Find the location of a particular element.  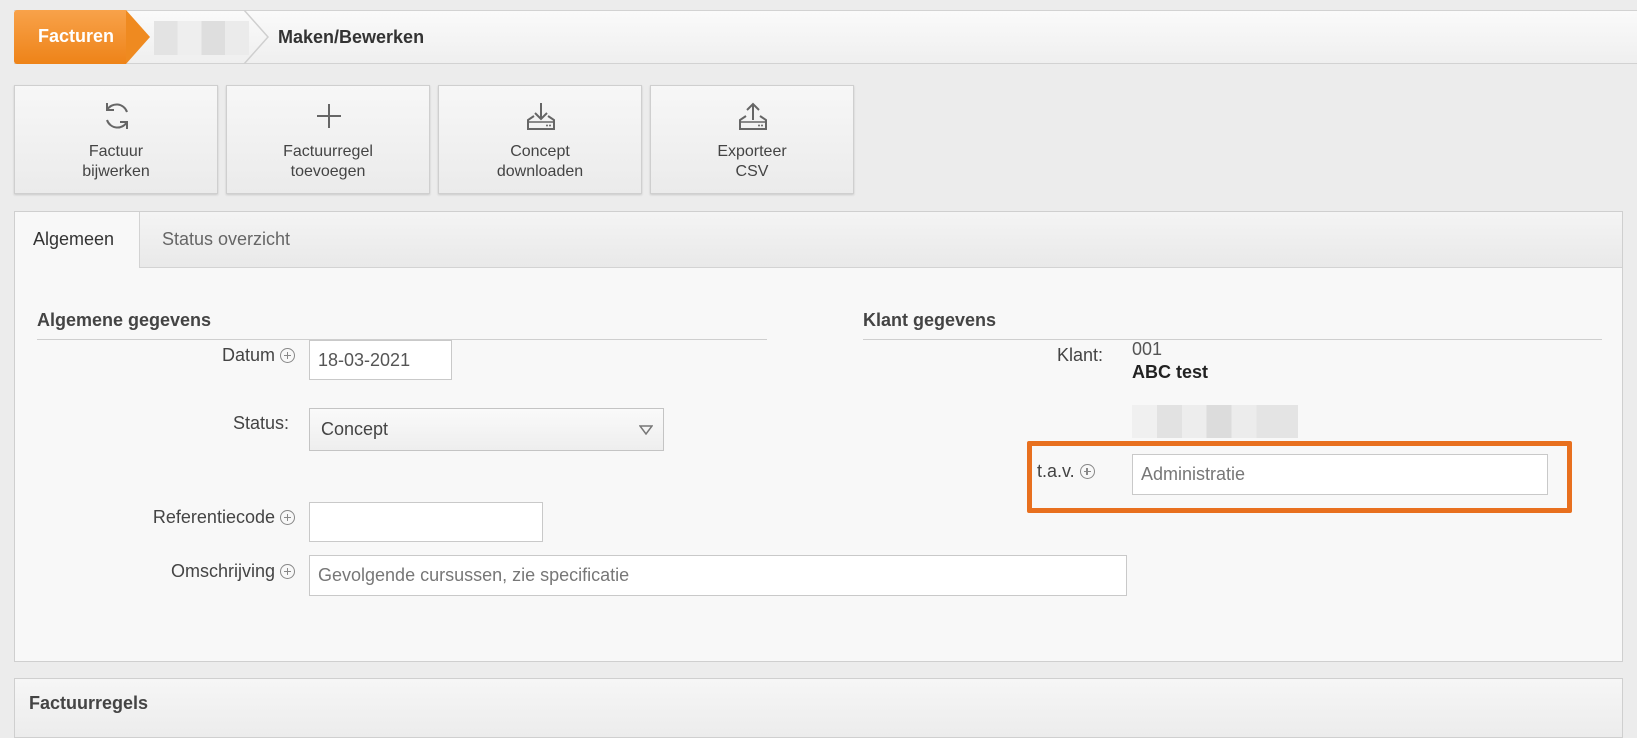

chevron-down-icon is located at coordinates (646, 430).